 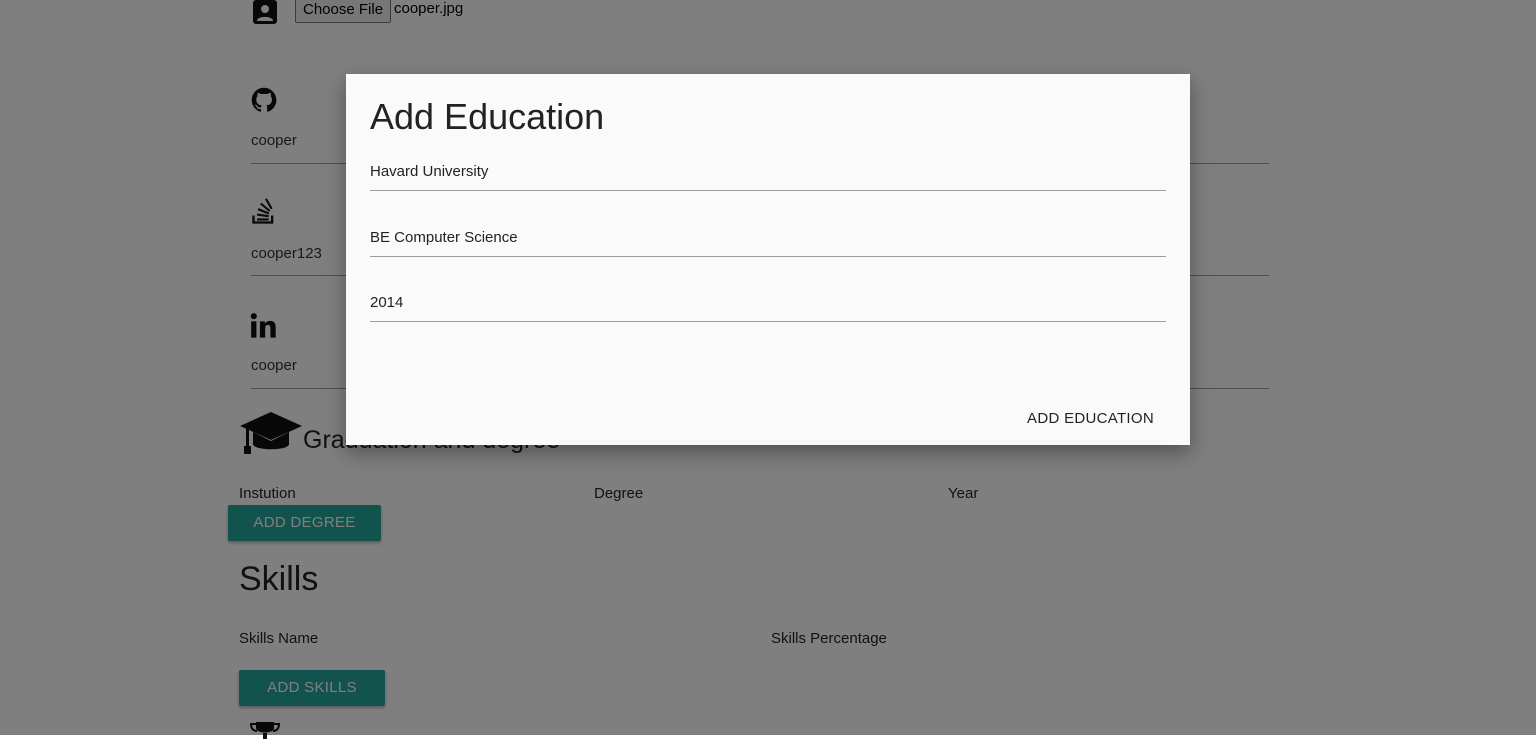 I want to click on year-input-value: 2014, so click(x=768, y=307).